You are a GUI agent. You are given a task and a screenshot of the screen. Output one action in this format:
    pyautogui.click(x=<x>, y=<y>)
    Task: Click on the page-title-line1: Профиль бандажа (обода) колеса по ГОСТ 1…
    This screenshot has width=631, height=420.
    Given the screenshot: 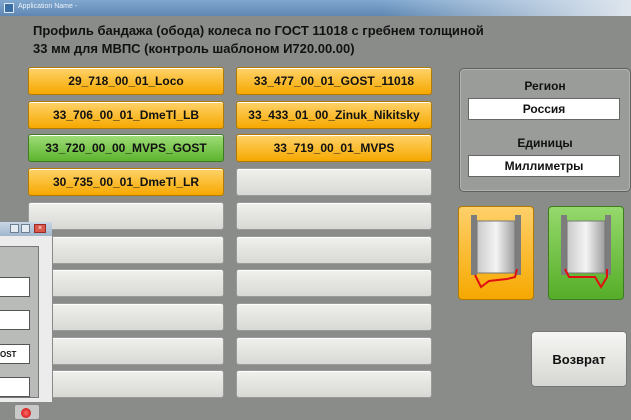 What is the action you would take?
    pyautogui.click(x=258, y=30)
    